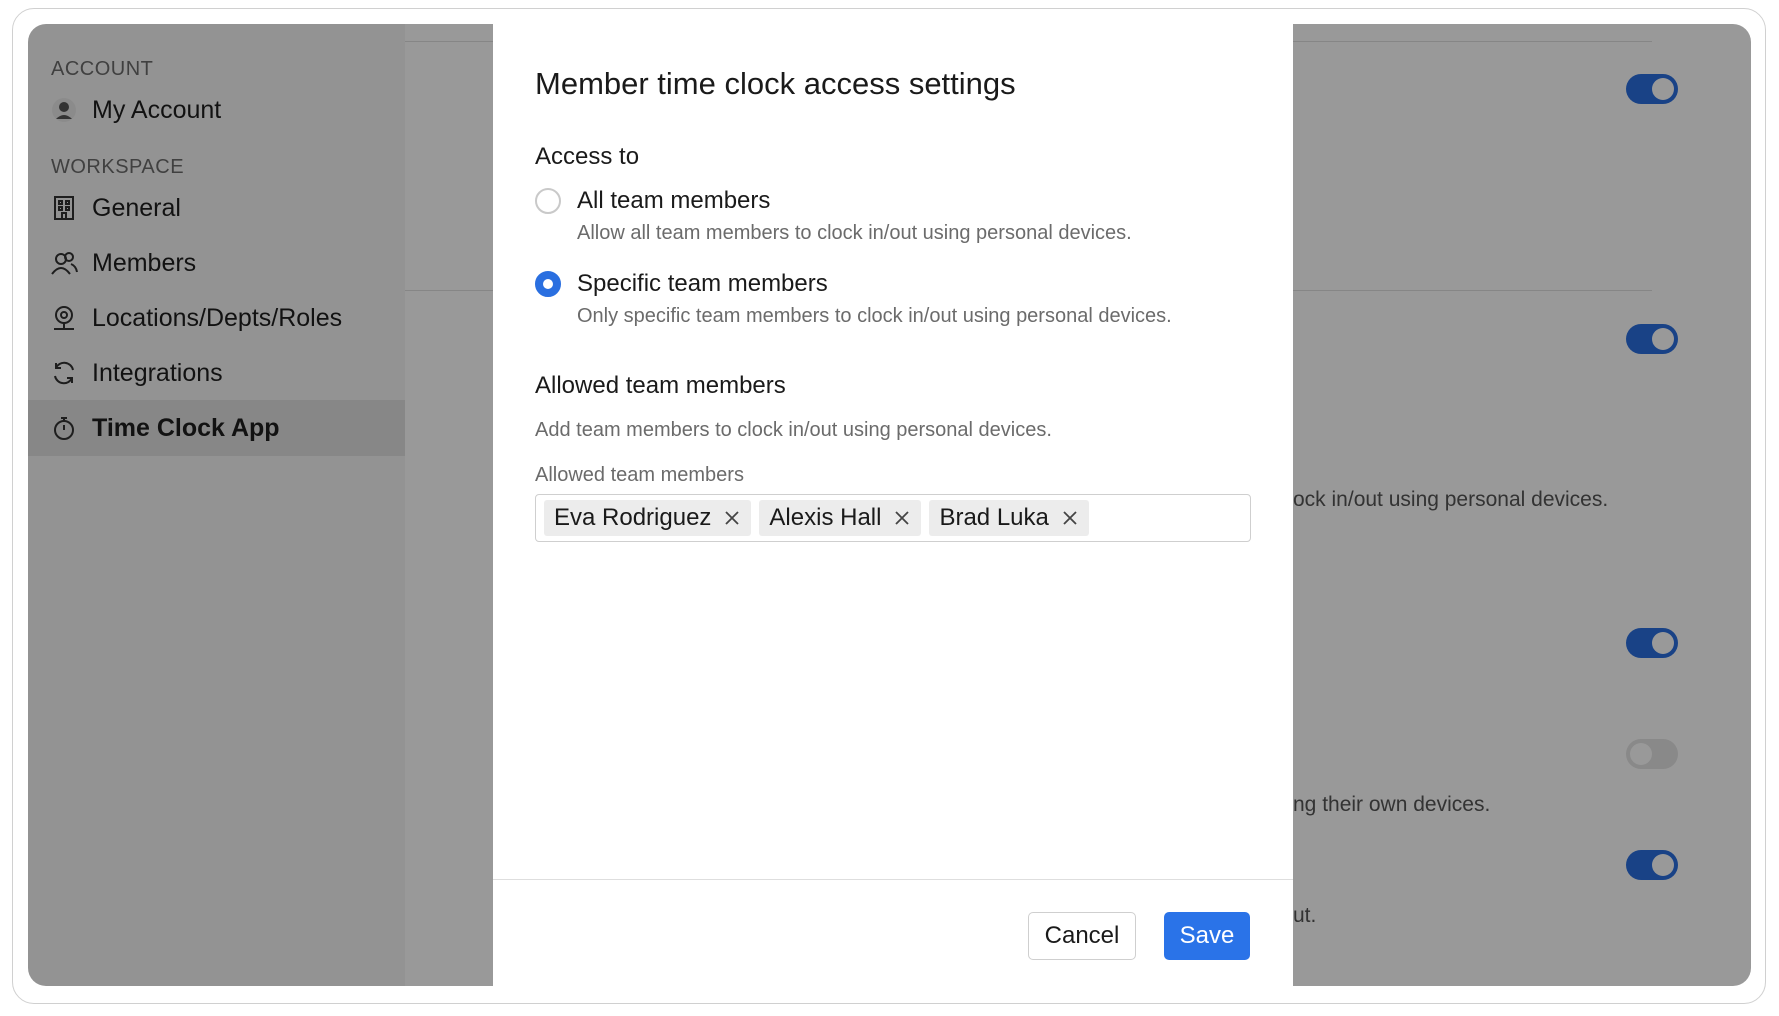 The height and width of the screenshot is (1016, 1779). What do you see at coordinates (702, 284) in the screenshot?
I see `radio-label: Specific team members` at bounding box center [702, 284].